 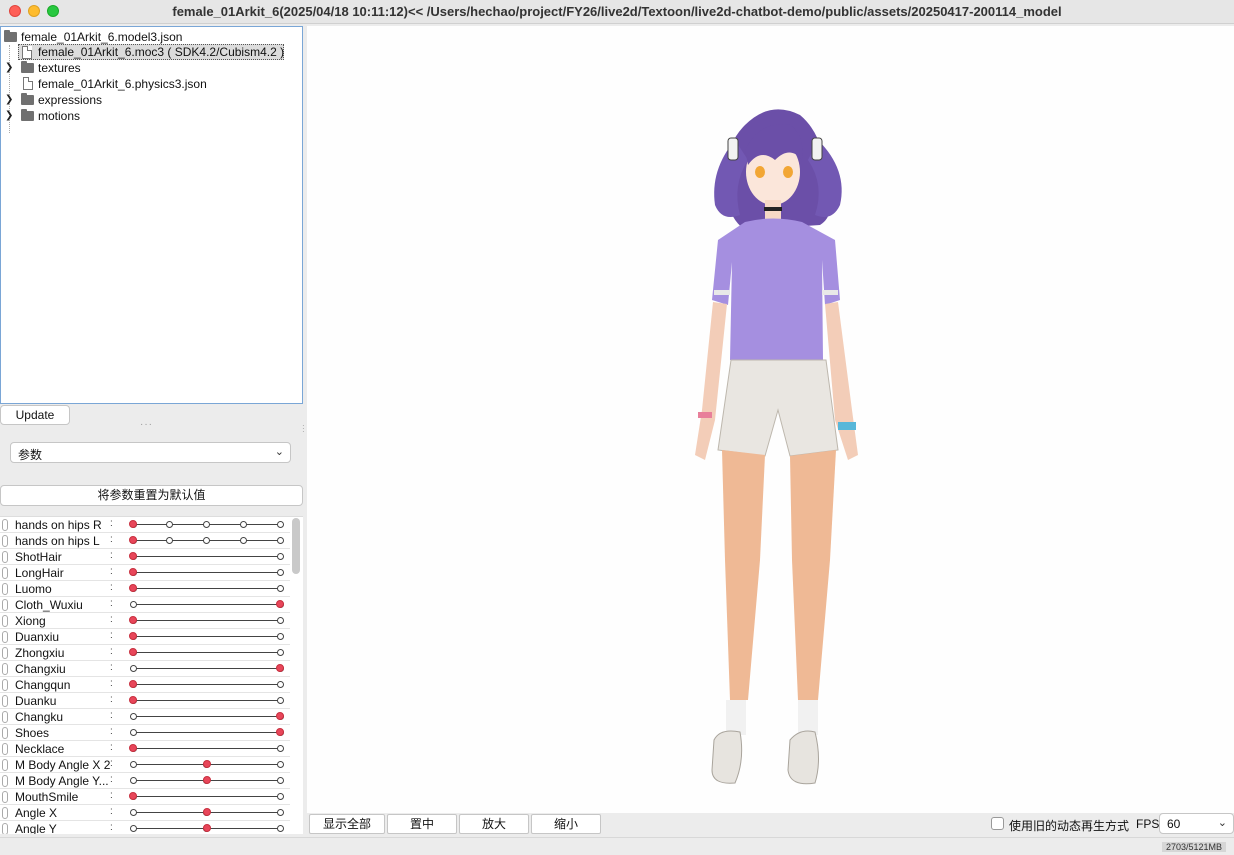 What do you see at coordinates (1196, 823) in the screenshot?
I see `fps-select: 60 ⌄` at bounding box center [1196, 823].